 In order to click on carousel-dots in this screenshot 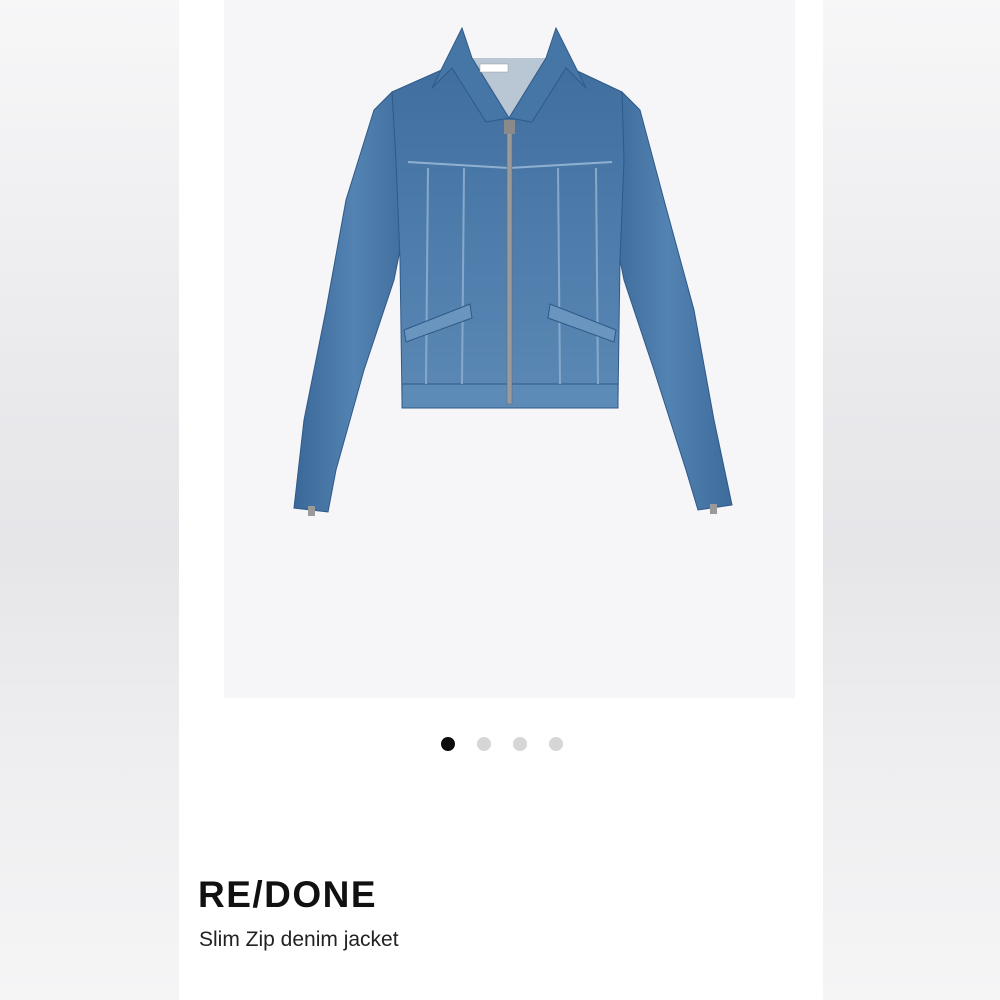, I will do `click(501, 745)`.